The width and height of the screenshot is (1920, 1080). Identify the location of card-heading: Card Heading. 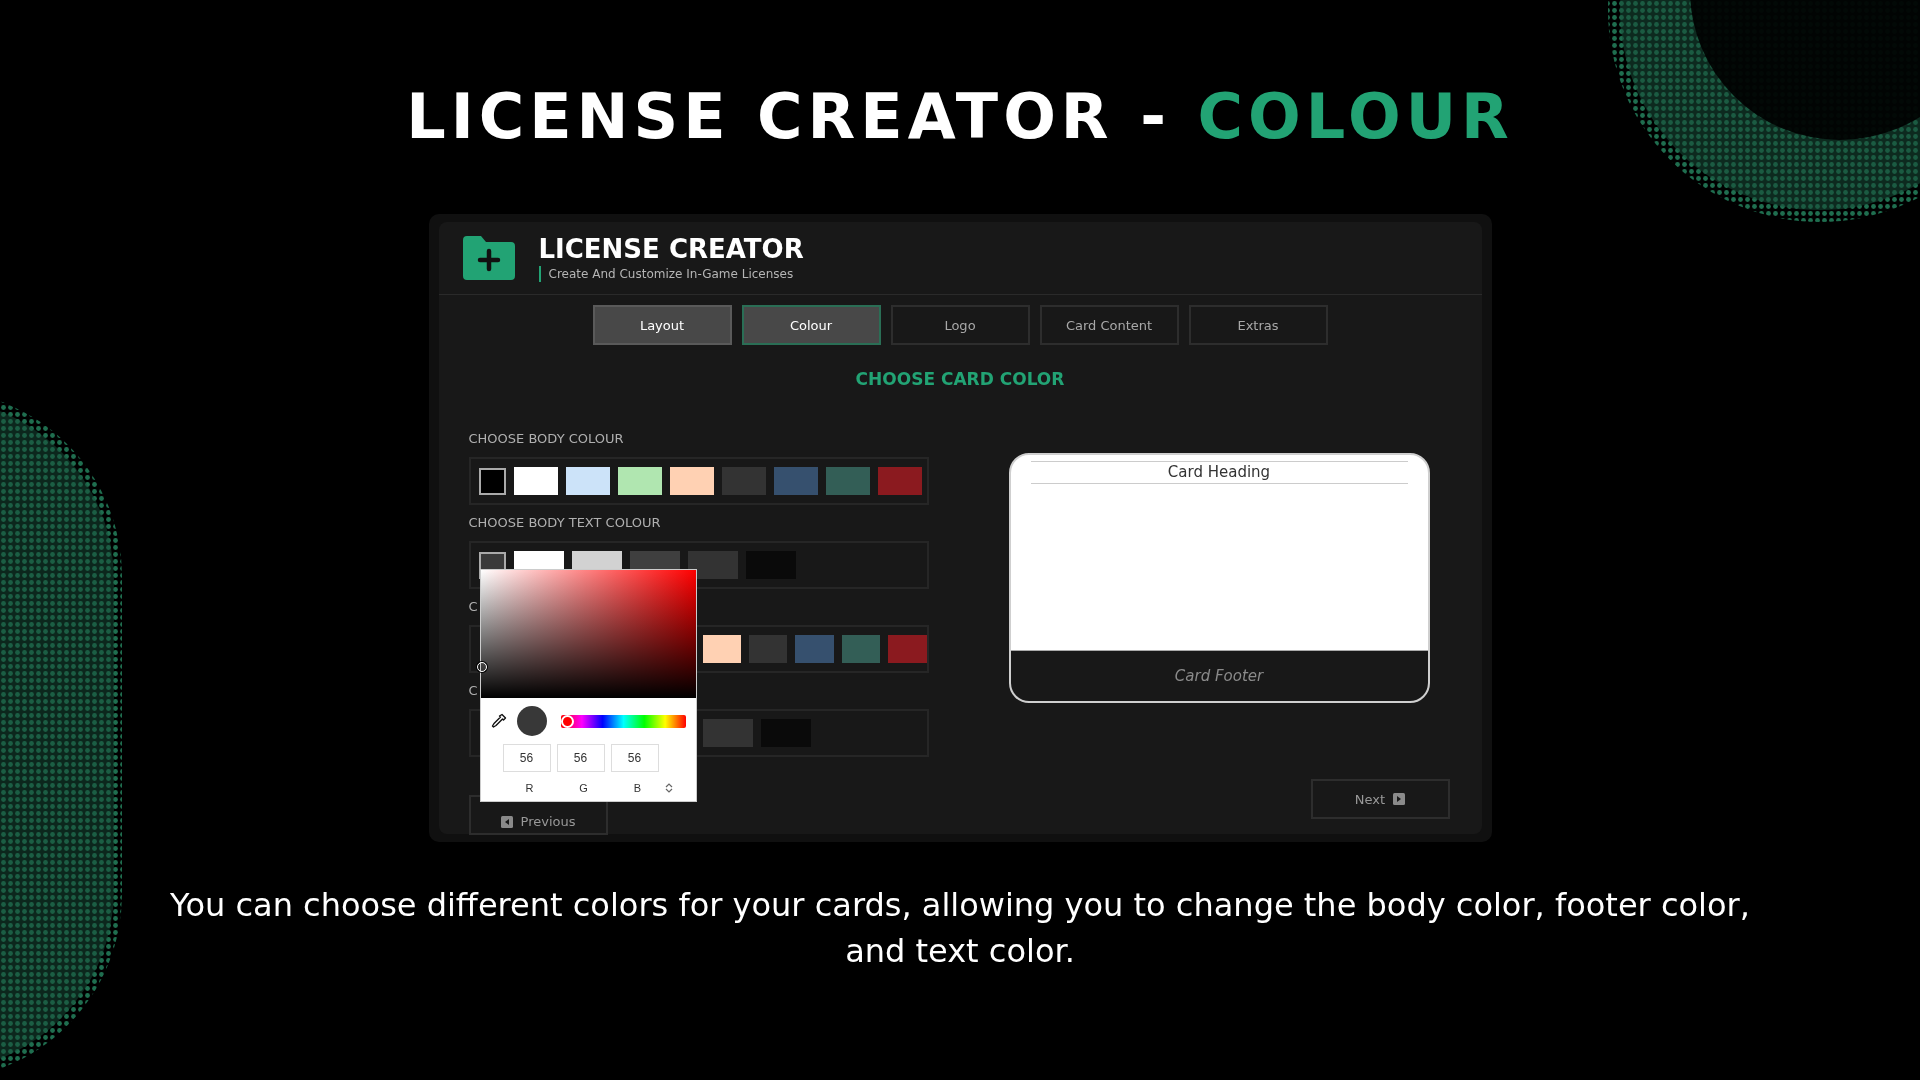
(1219, 472).